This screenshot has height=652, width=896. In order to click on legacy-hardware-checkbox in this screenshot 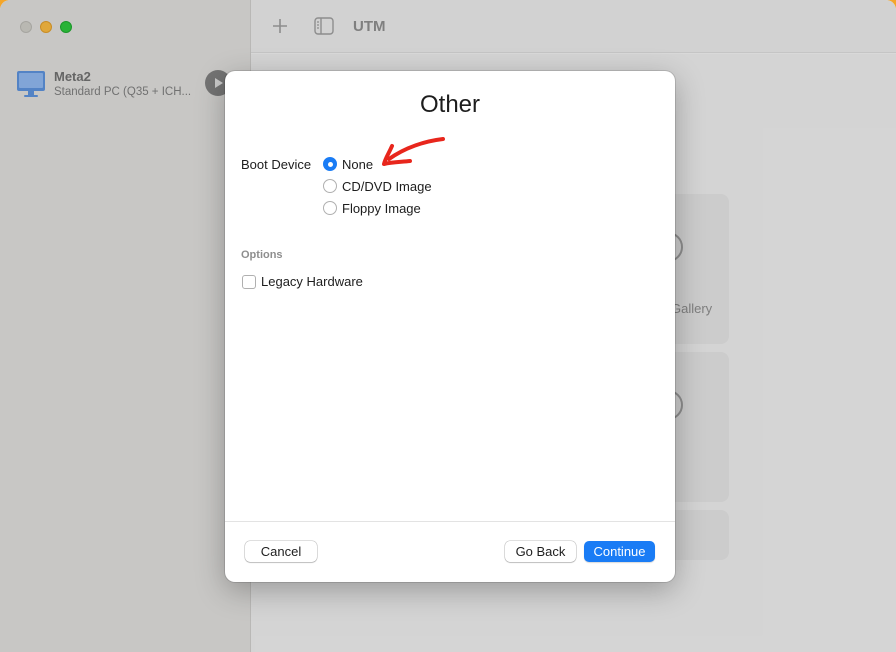, I will do `click(249, 281)`.